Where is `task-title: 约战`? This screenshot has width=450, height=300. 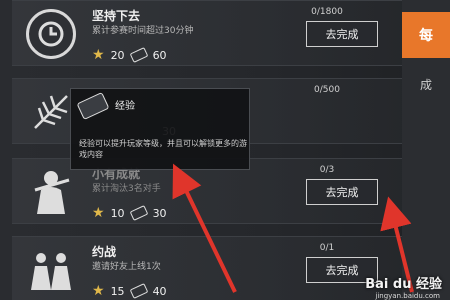 task-title: 约战 is located at coordinates (104, 252).